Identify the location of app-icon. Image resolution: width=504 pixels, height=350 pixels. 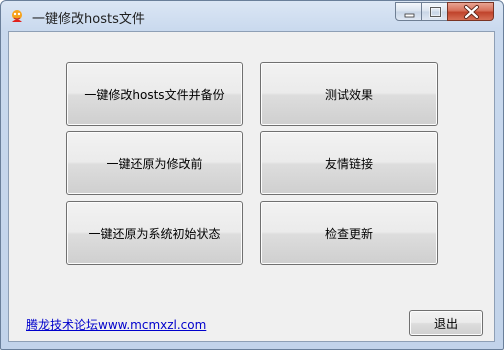
(17, 16).